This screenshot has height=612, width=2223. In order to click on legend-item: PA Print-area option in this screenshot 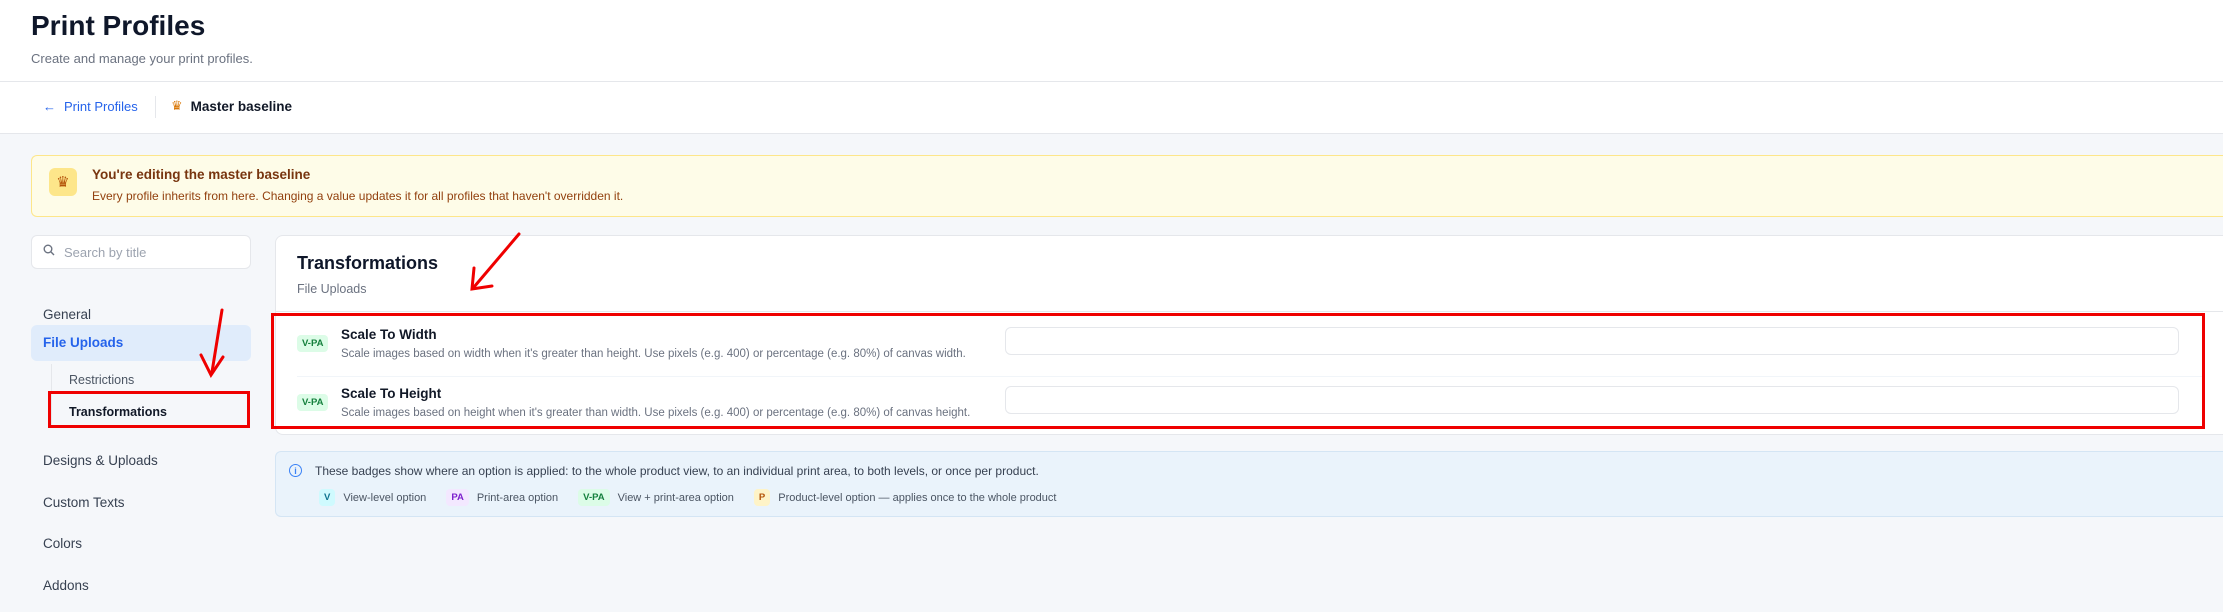, I will do `click(502, 497)`.